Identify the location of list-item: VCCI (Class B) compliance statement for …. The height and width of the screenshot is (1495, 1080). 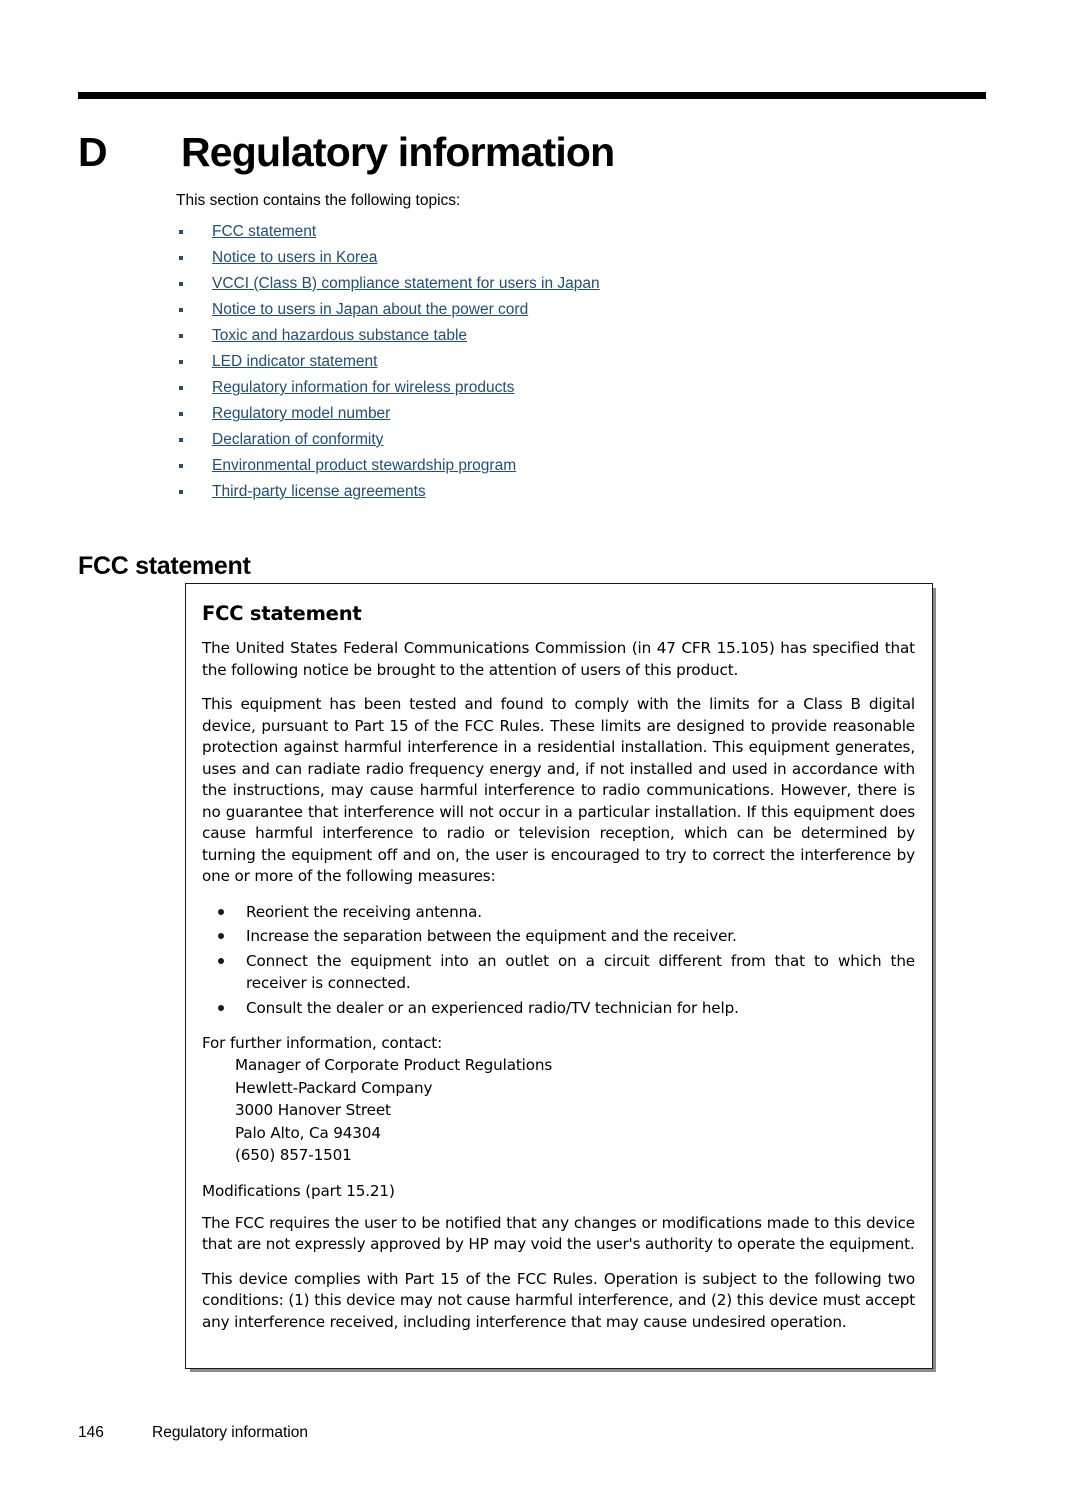
(566, 284).